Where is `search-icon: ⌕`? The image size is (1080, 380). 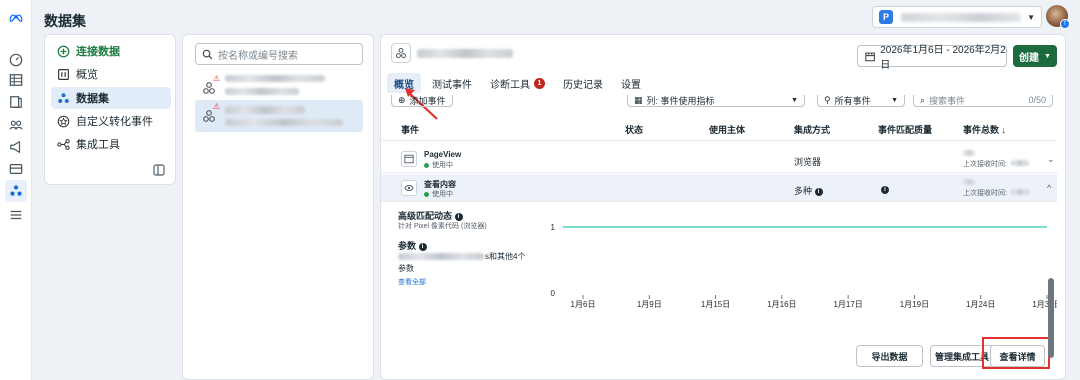 search-icon: ⌕ is located at coordinates (923, 100).